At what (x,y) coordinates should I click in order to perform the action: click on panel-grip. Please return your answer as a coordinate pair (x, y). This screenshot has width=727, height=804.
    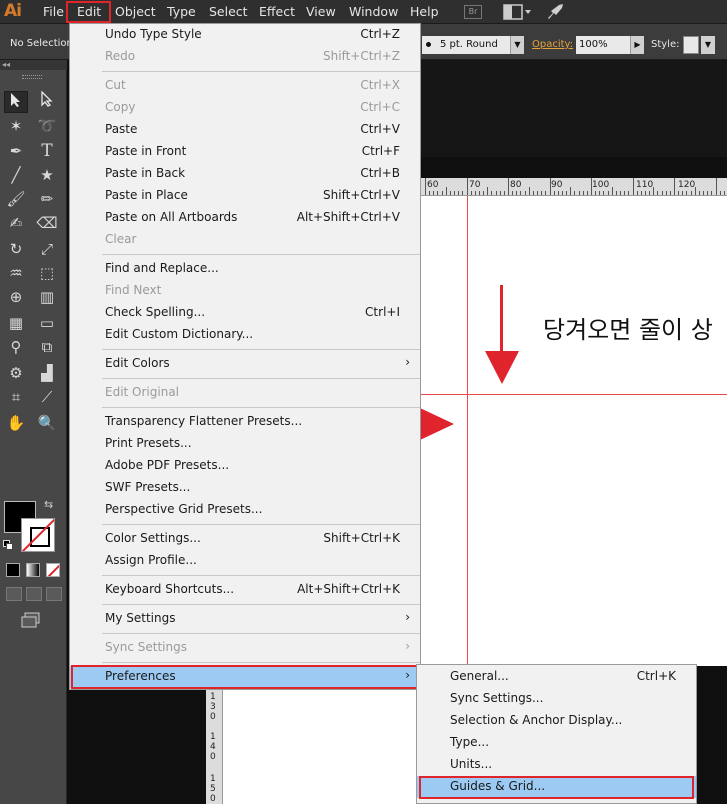
    Looking at the image, I should click on (32, 77).